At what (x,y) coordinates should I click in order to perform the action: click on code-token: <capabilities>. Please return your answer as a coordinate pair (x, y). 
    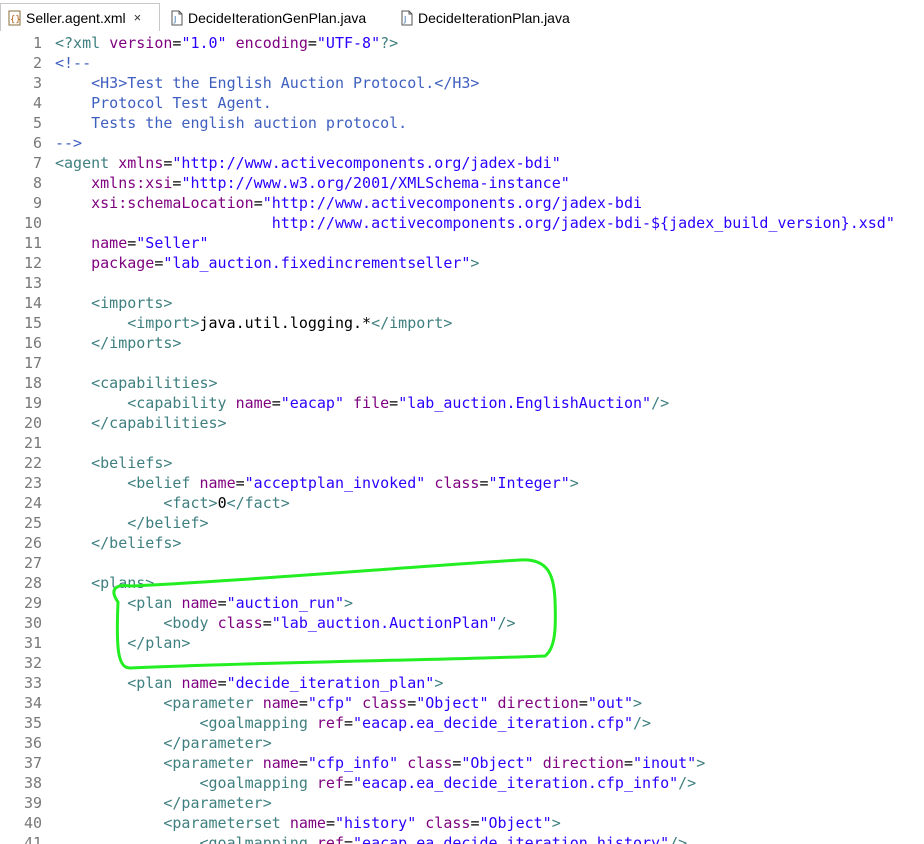
    Looking at the image, I should click on (136, 383).